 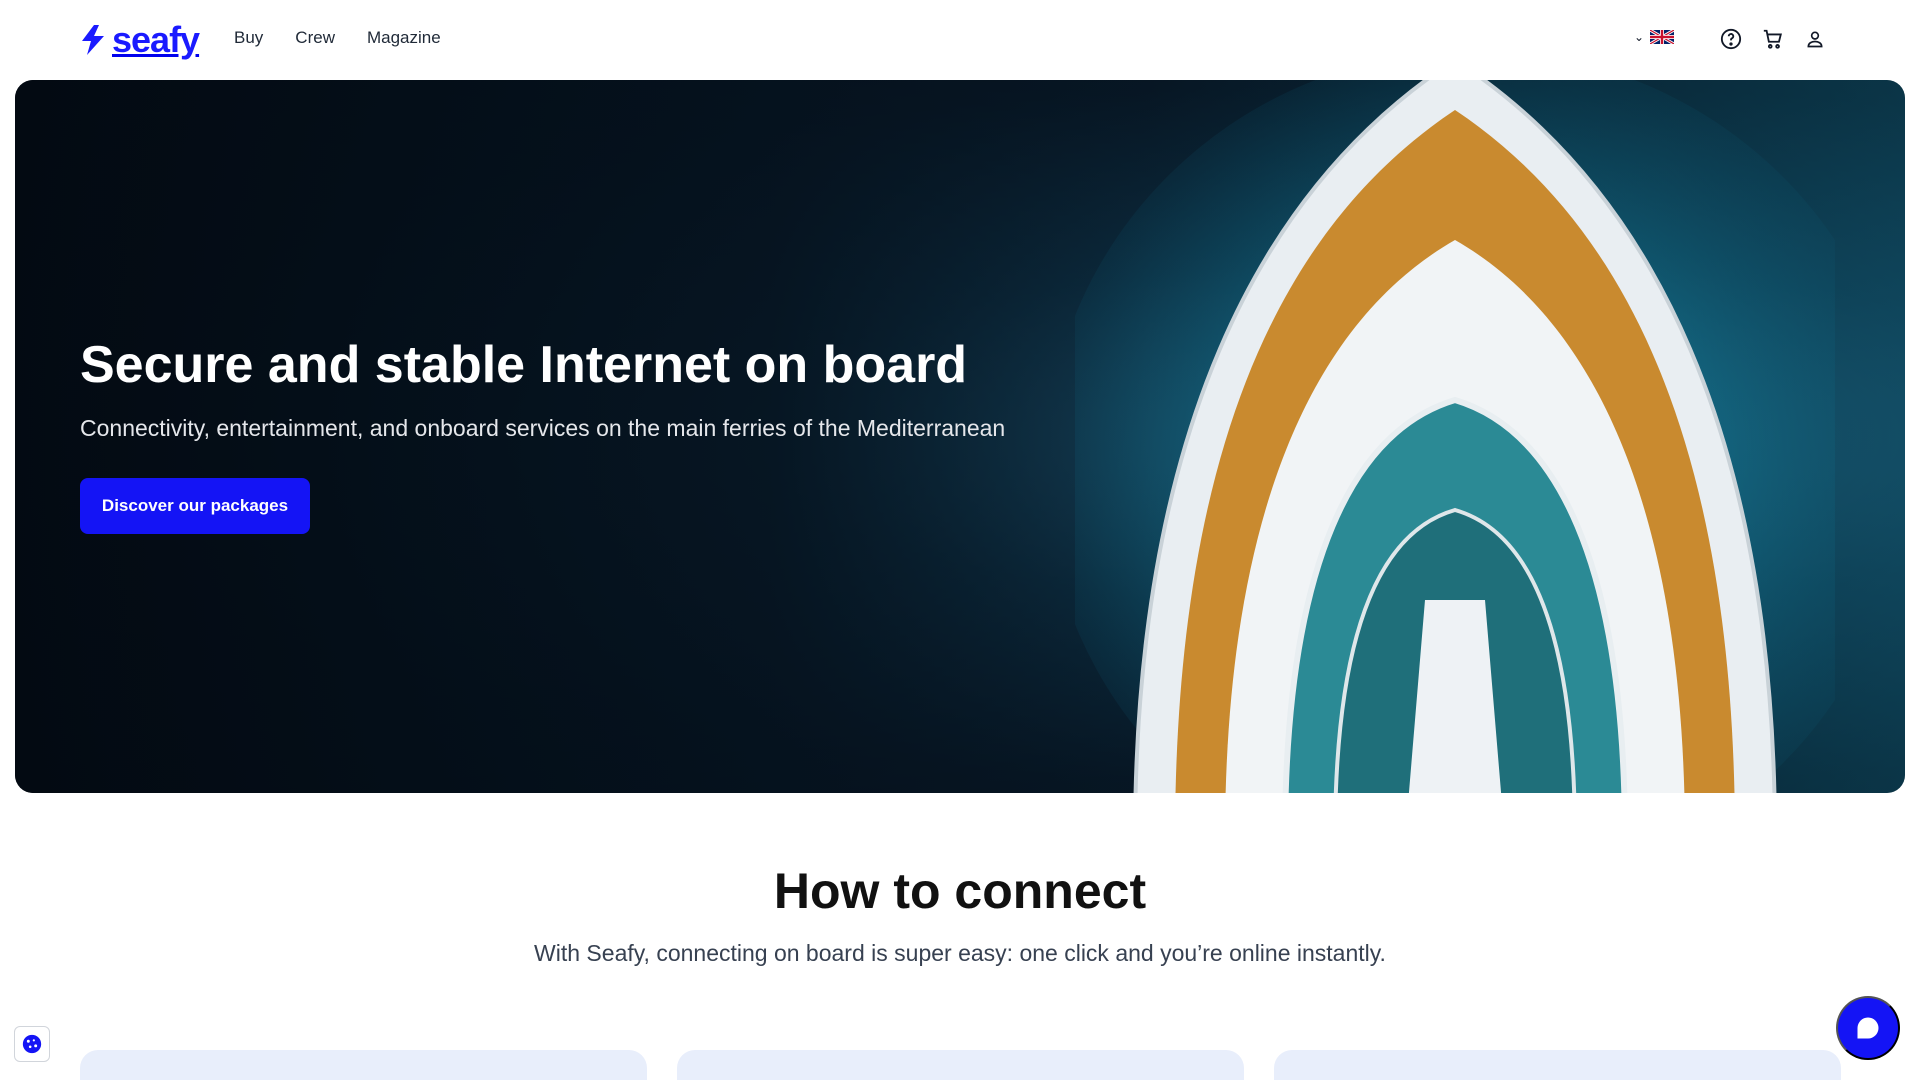 I want to click on header-actions, so click(x=1773, y=39).